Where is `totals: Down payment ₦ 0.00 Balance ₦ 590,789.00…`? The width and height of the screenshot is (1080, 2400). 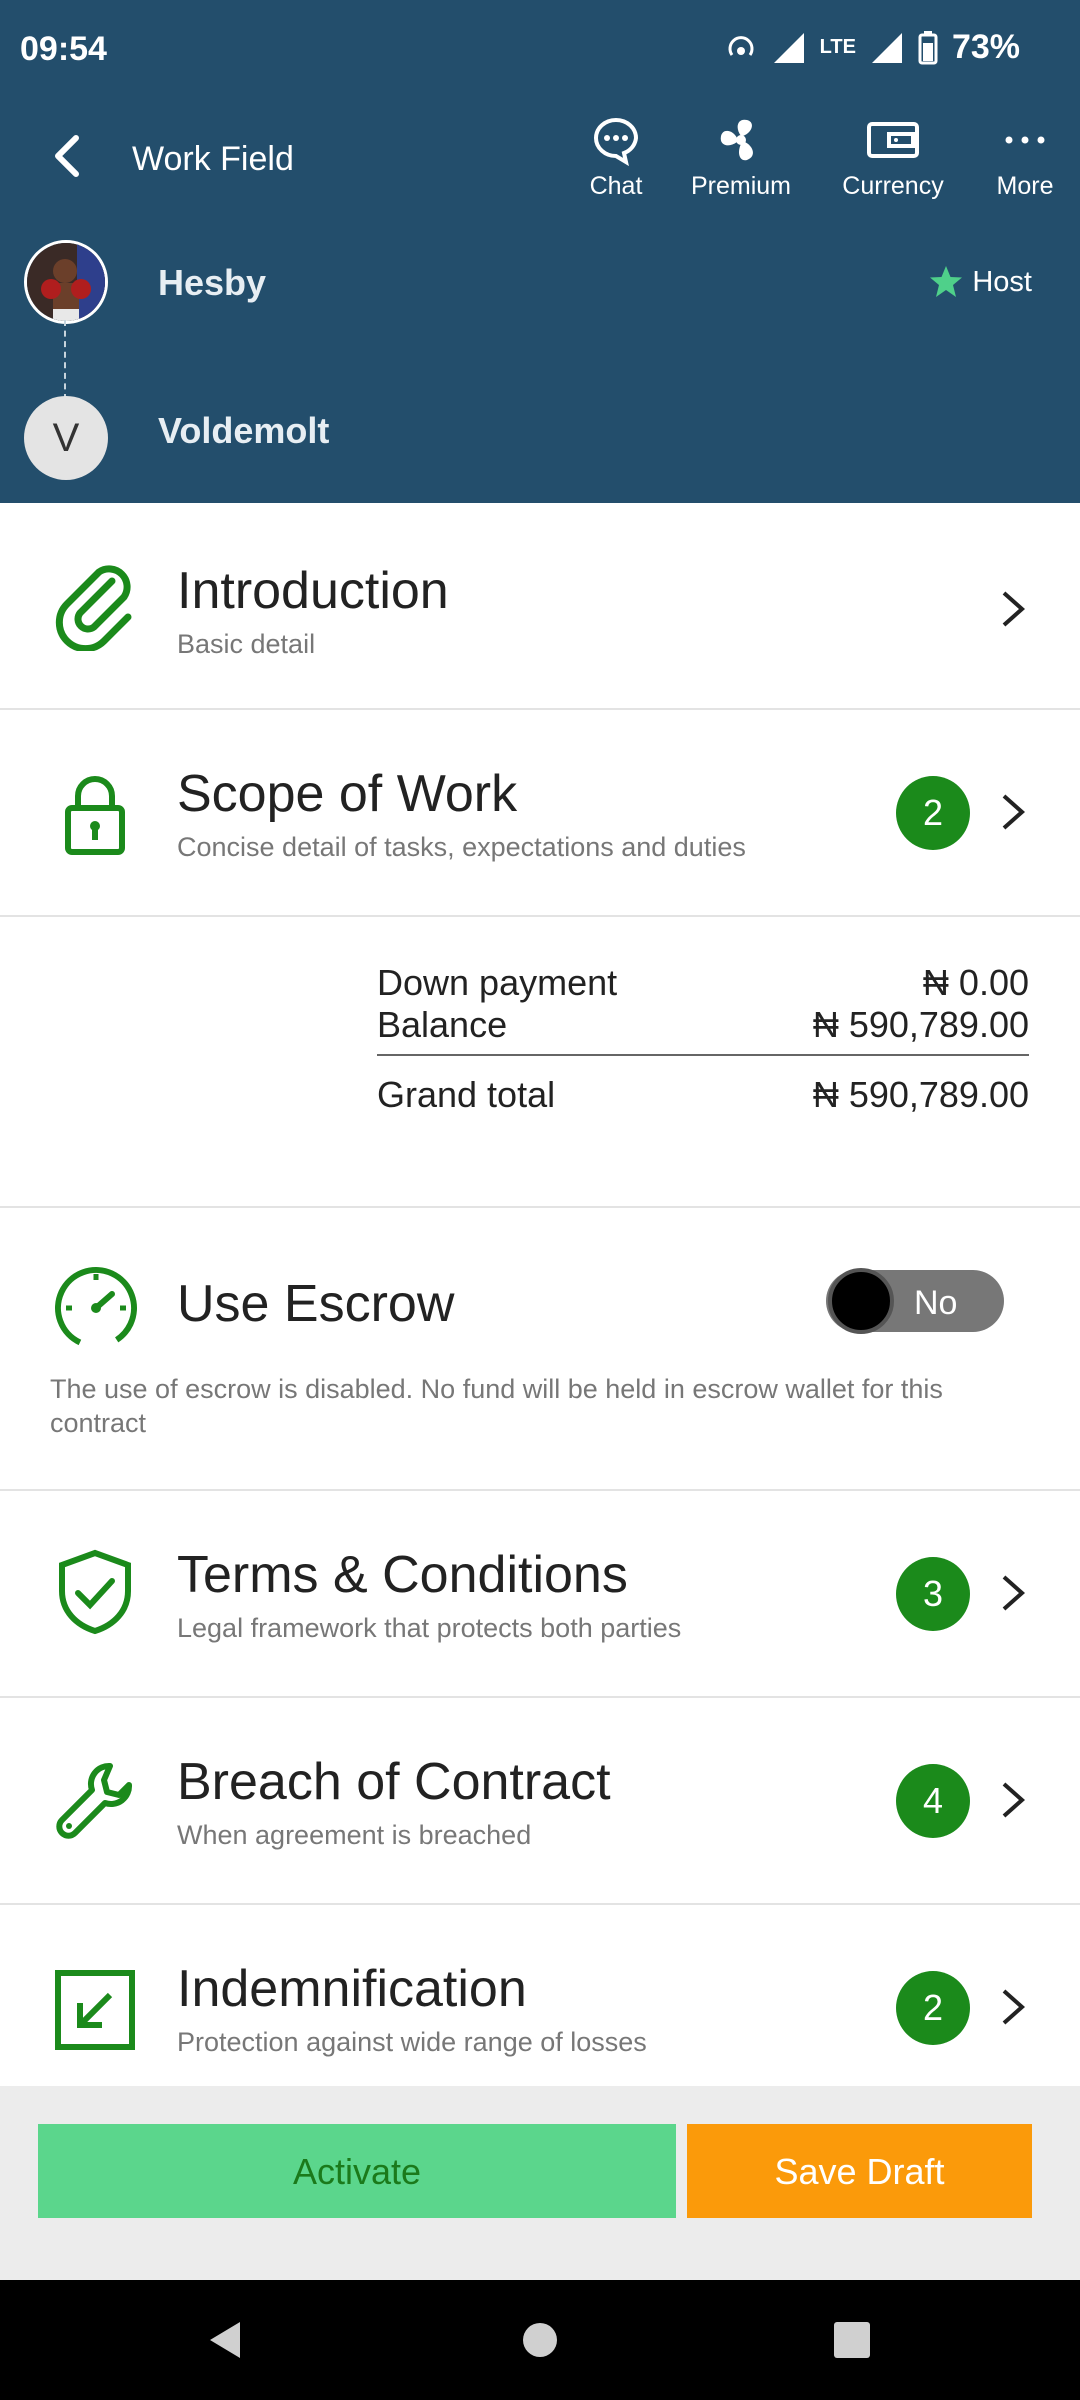
totals: Down payment ₦ 0.00 Balance ₦ 590,789.00… is located at coordinates (703, 1039).